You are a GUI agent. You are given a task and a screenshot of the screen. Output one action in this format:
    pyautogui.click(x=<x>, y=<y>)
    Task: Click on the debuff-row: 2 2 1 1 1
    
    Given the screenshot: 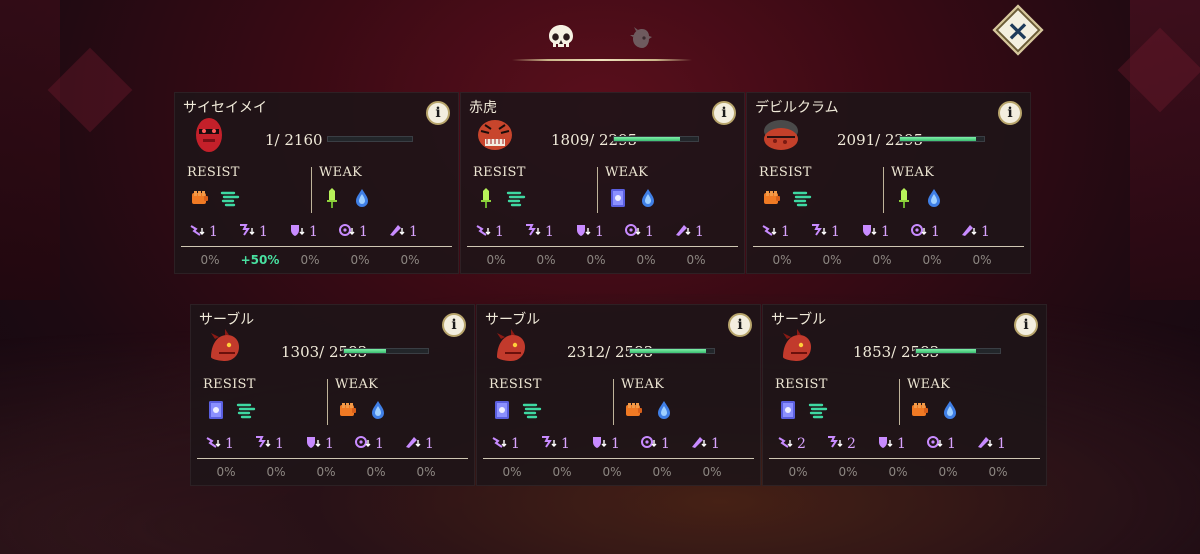 What is the action you would take?
    pyautogui.click(x=908, y=444)
    